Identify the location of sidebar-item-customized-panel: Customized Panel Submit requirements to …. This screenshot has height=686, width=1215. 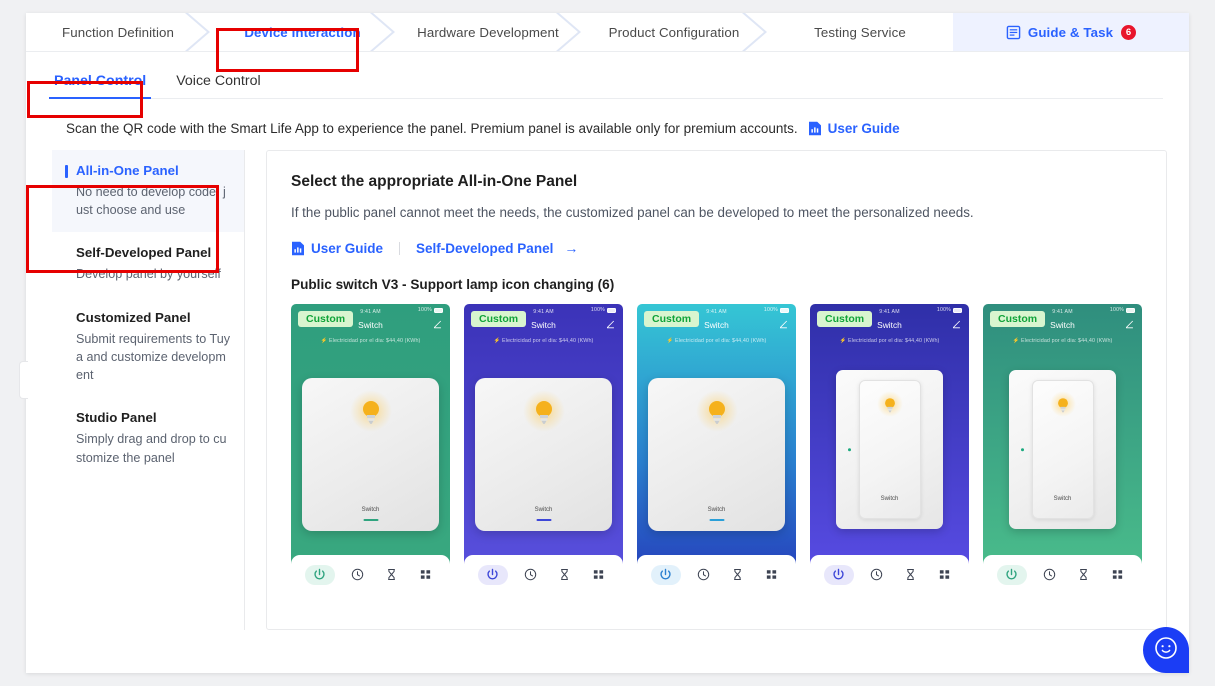
(148, 347).